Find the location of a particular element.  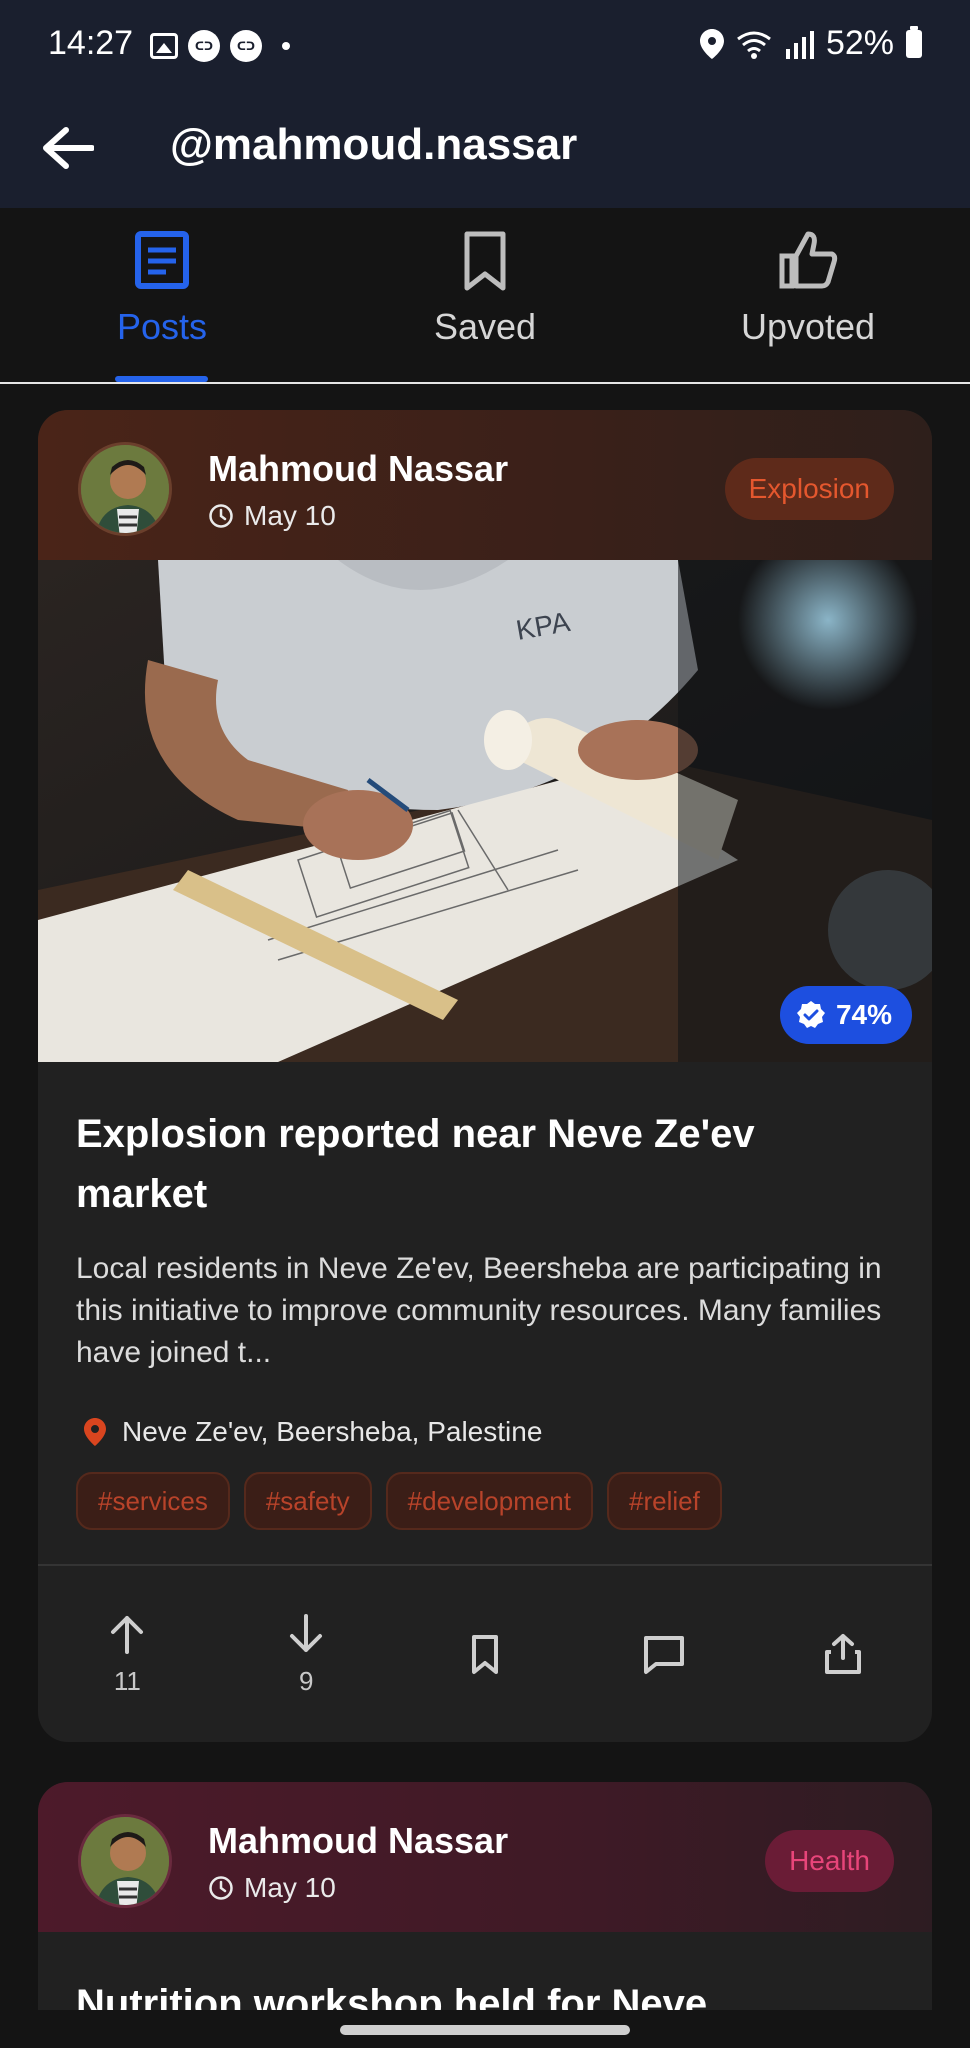

upvote-button: 11 is located at coordinates (127, 1654).